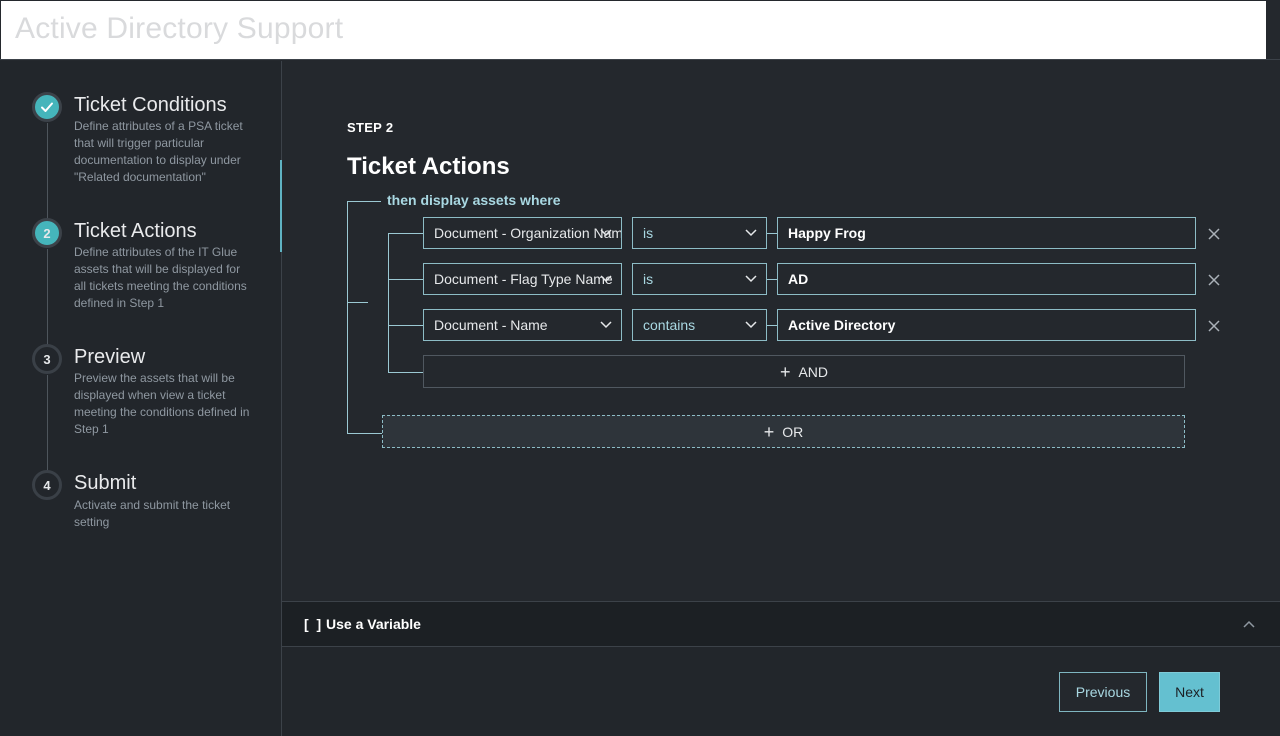  I want to click on add-and-condition-button: + AND, so click(804, 371).